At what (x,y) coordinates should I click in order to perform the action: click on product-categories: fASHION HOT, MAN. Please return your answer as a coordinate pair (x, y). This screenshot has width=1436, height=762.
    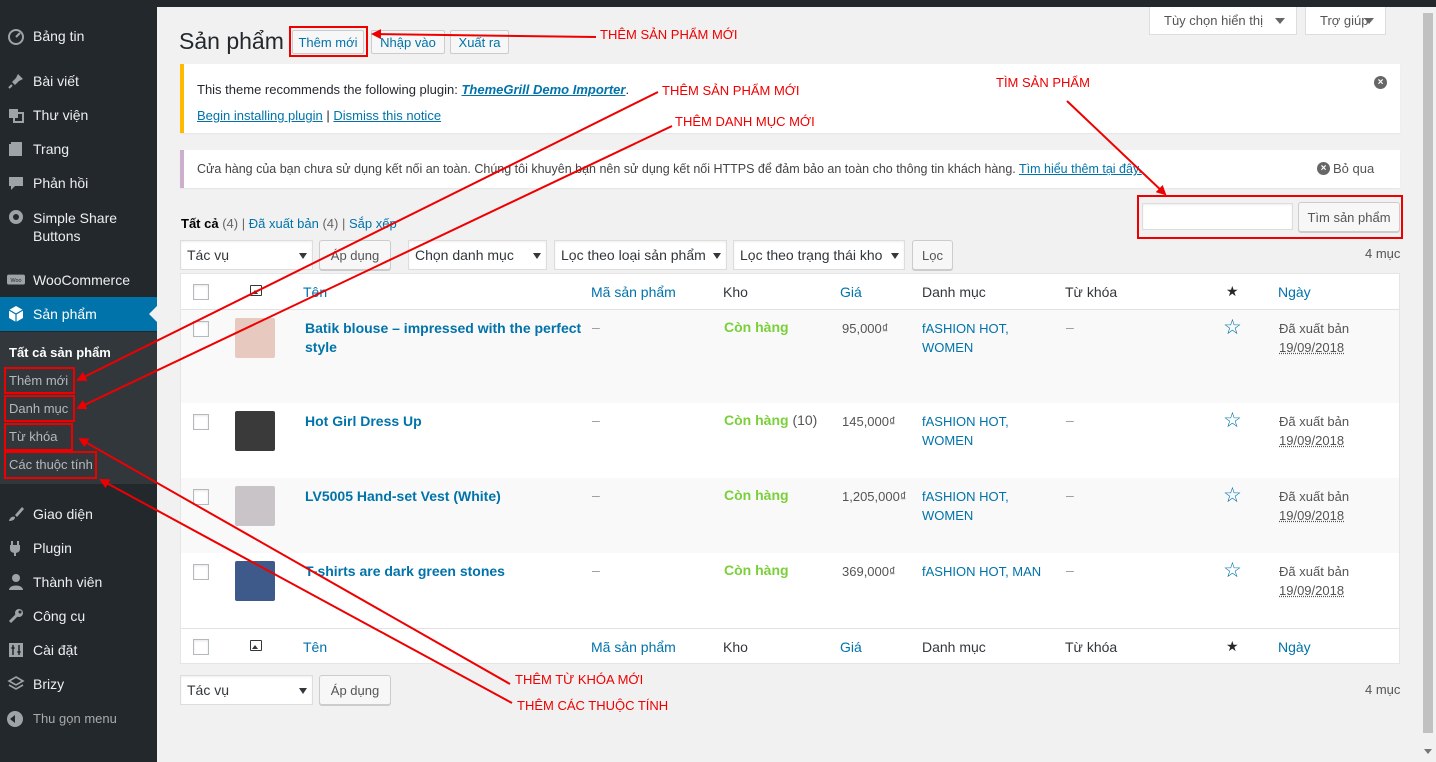
    Looking at the image, I should click on (992, 571).